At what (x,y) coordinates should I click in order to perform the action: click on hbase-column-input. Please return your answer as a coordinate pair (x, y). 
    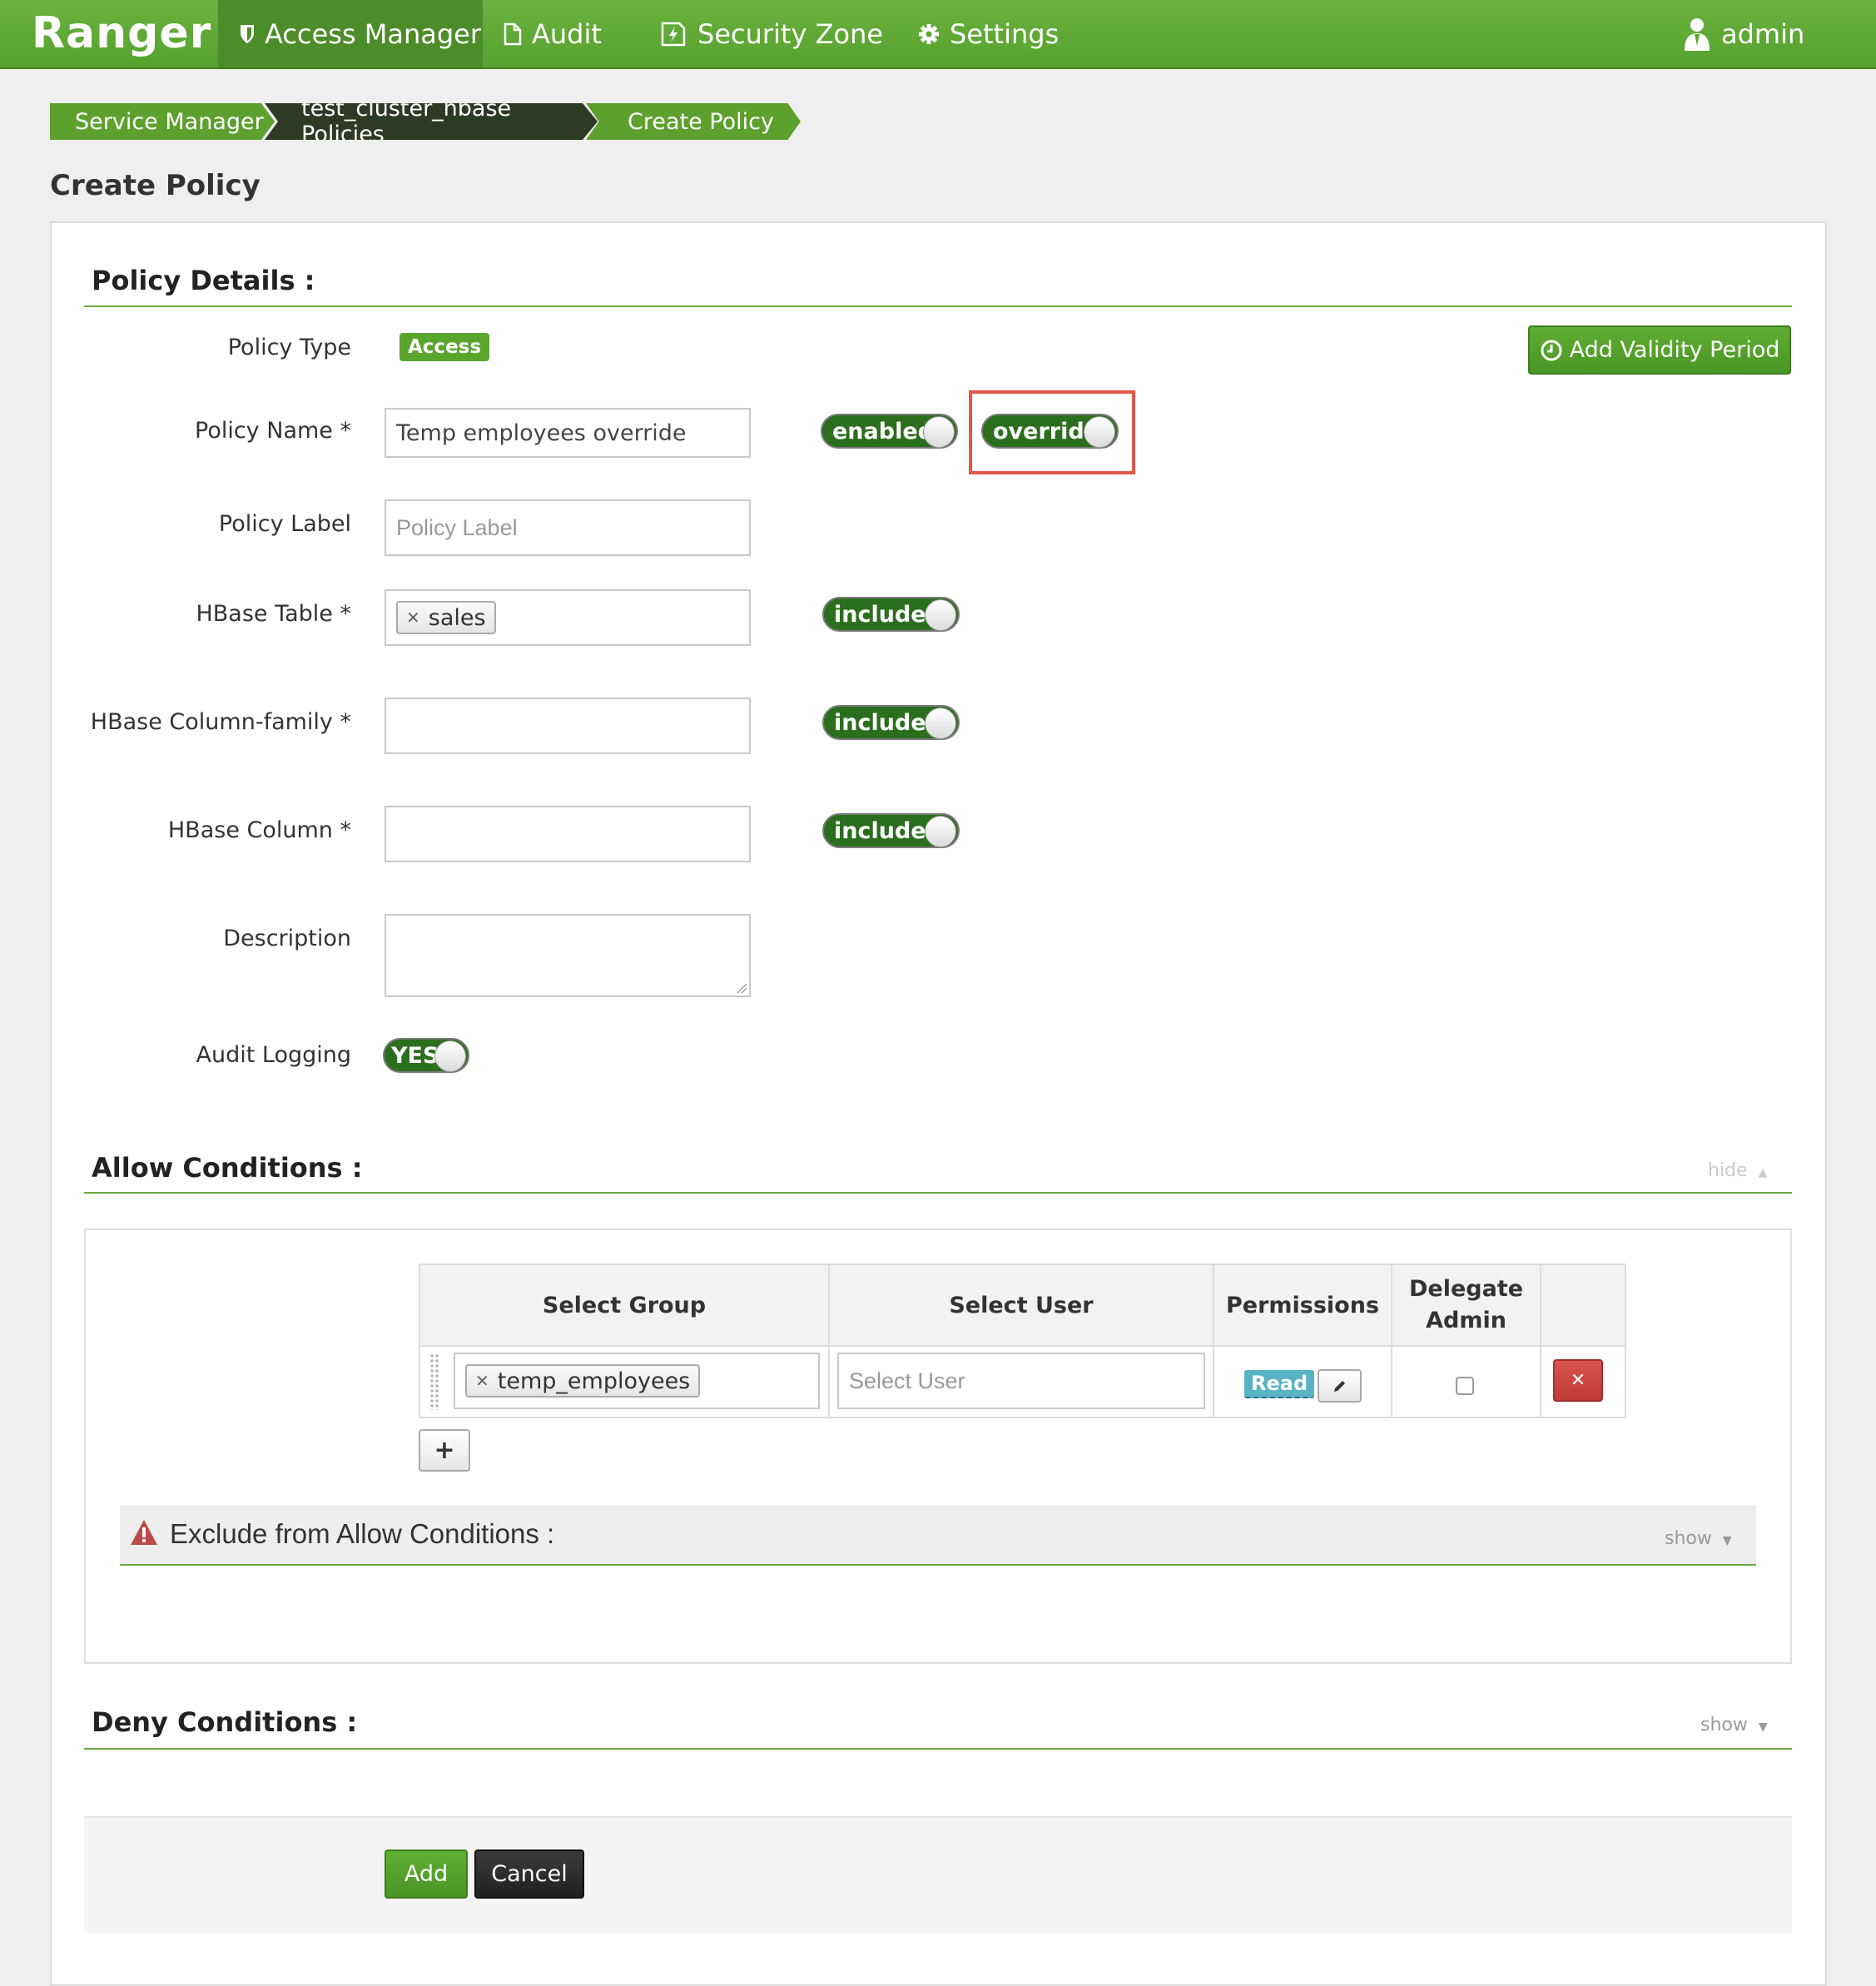
    Looking at the image, I should click on (568, 834).